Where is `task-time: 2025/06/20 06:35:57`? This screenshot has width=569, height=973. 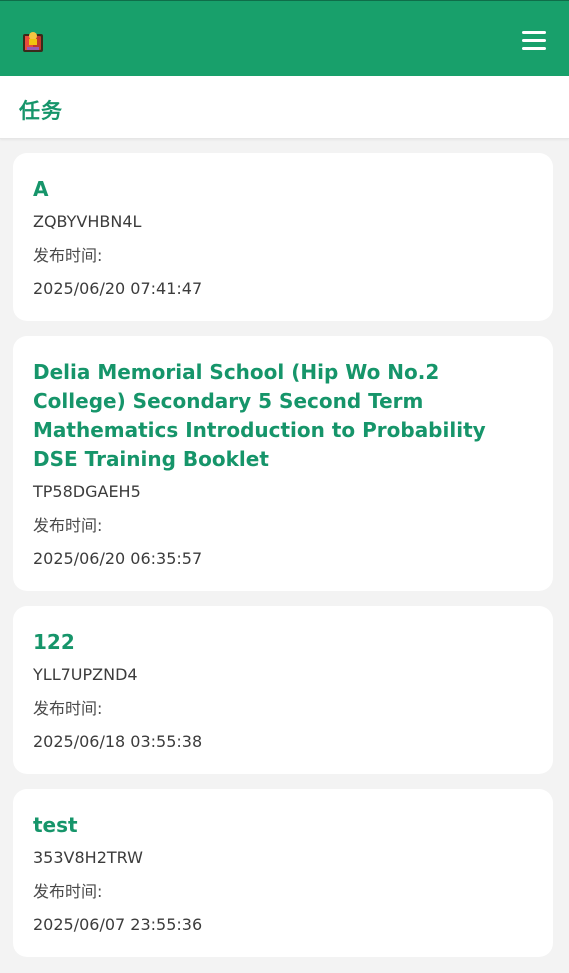 task-time: 2025/06/20 06:35:57 is located at coordinates (118, 558).